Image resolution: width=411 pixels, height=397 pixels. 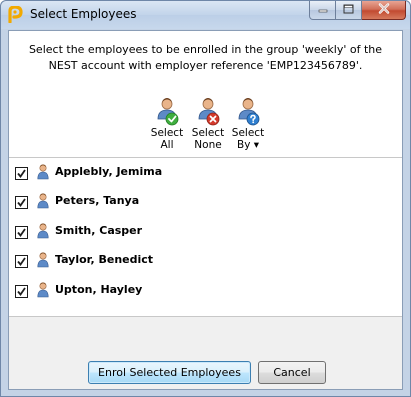 What do you see at coordinates (205, 260) in the screenshot?
I see `list-item: Taylor, Benedict` at bounding box center [205, 260].